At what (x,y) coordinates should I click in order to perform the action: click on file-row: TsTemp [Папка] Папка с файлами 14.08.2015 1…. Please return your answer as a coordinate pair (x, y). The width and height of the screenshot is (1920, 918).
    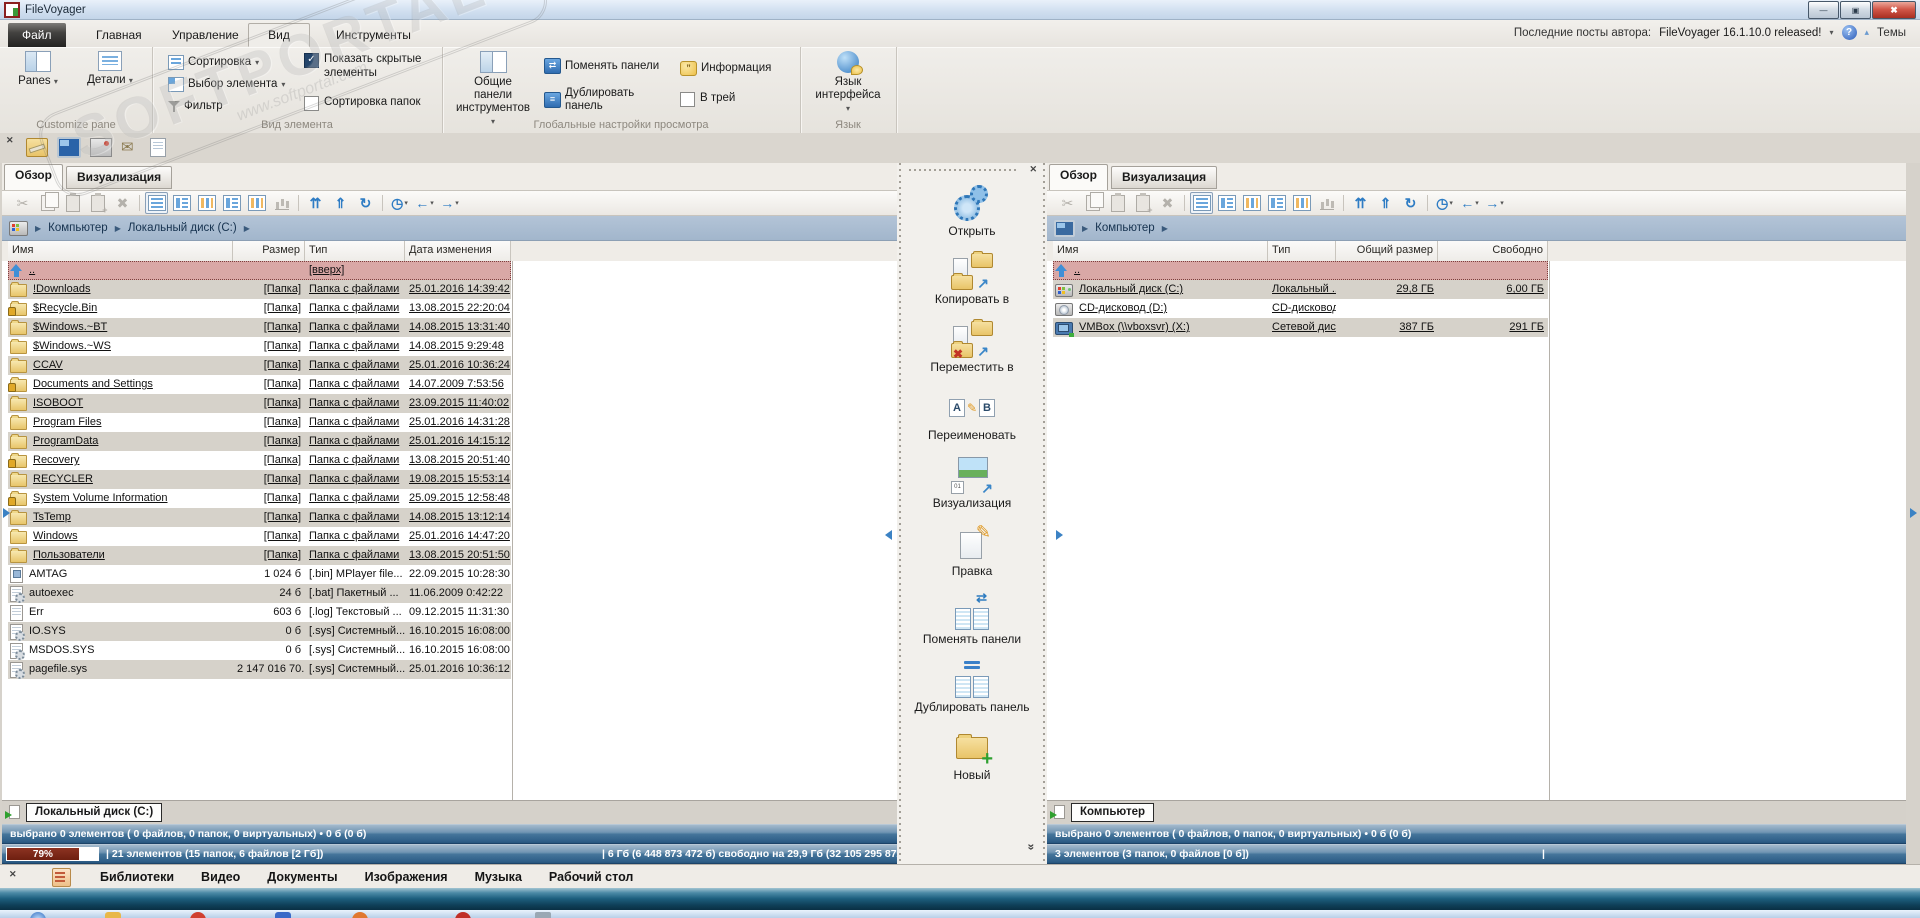
    Looking at the image, I should click on (259, 517).